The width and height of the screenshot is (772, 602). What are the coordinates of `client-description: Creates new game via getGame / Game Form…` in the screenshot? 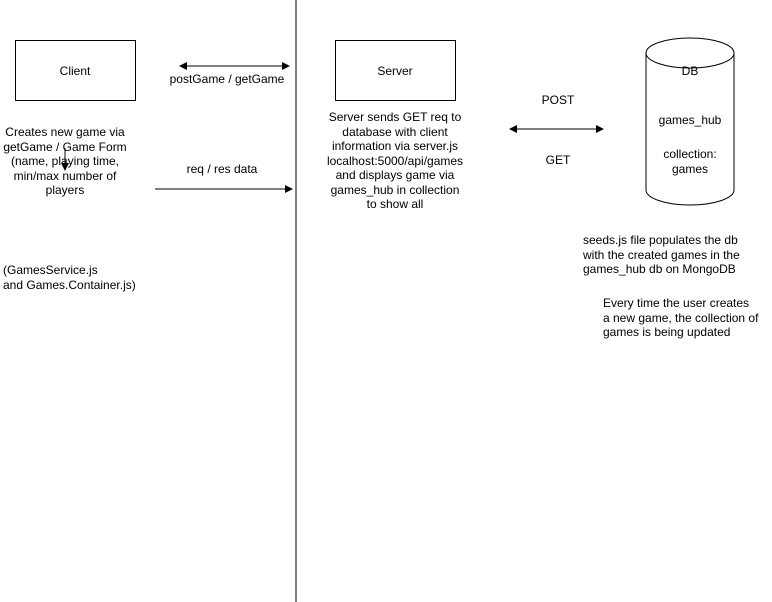 It's located at (65, 161).